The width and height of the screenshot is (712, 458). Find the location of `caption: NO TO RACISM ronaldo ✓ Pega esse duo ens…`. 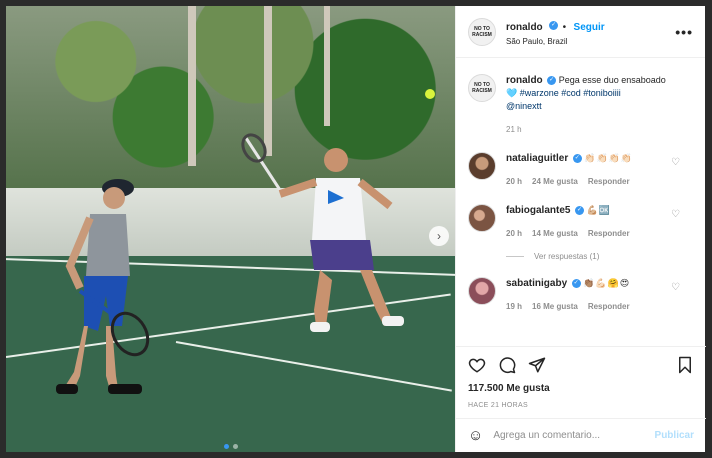

caption: NO TO RACISM ronaldo ✓ Pega esse duo ens… is located at coordinates (581, 105).